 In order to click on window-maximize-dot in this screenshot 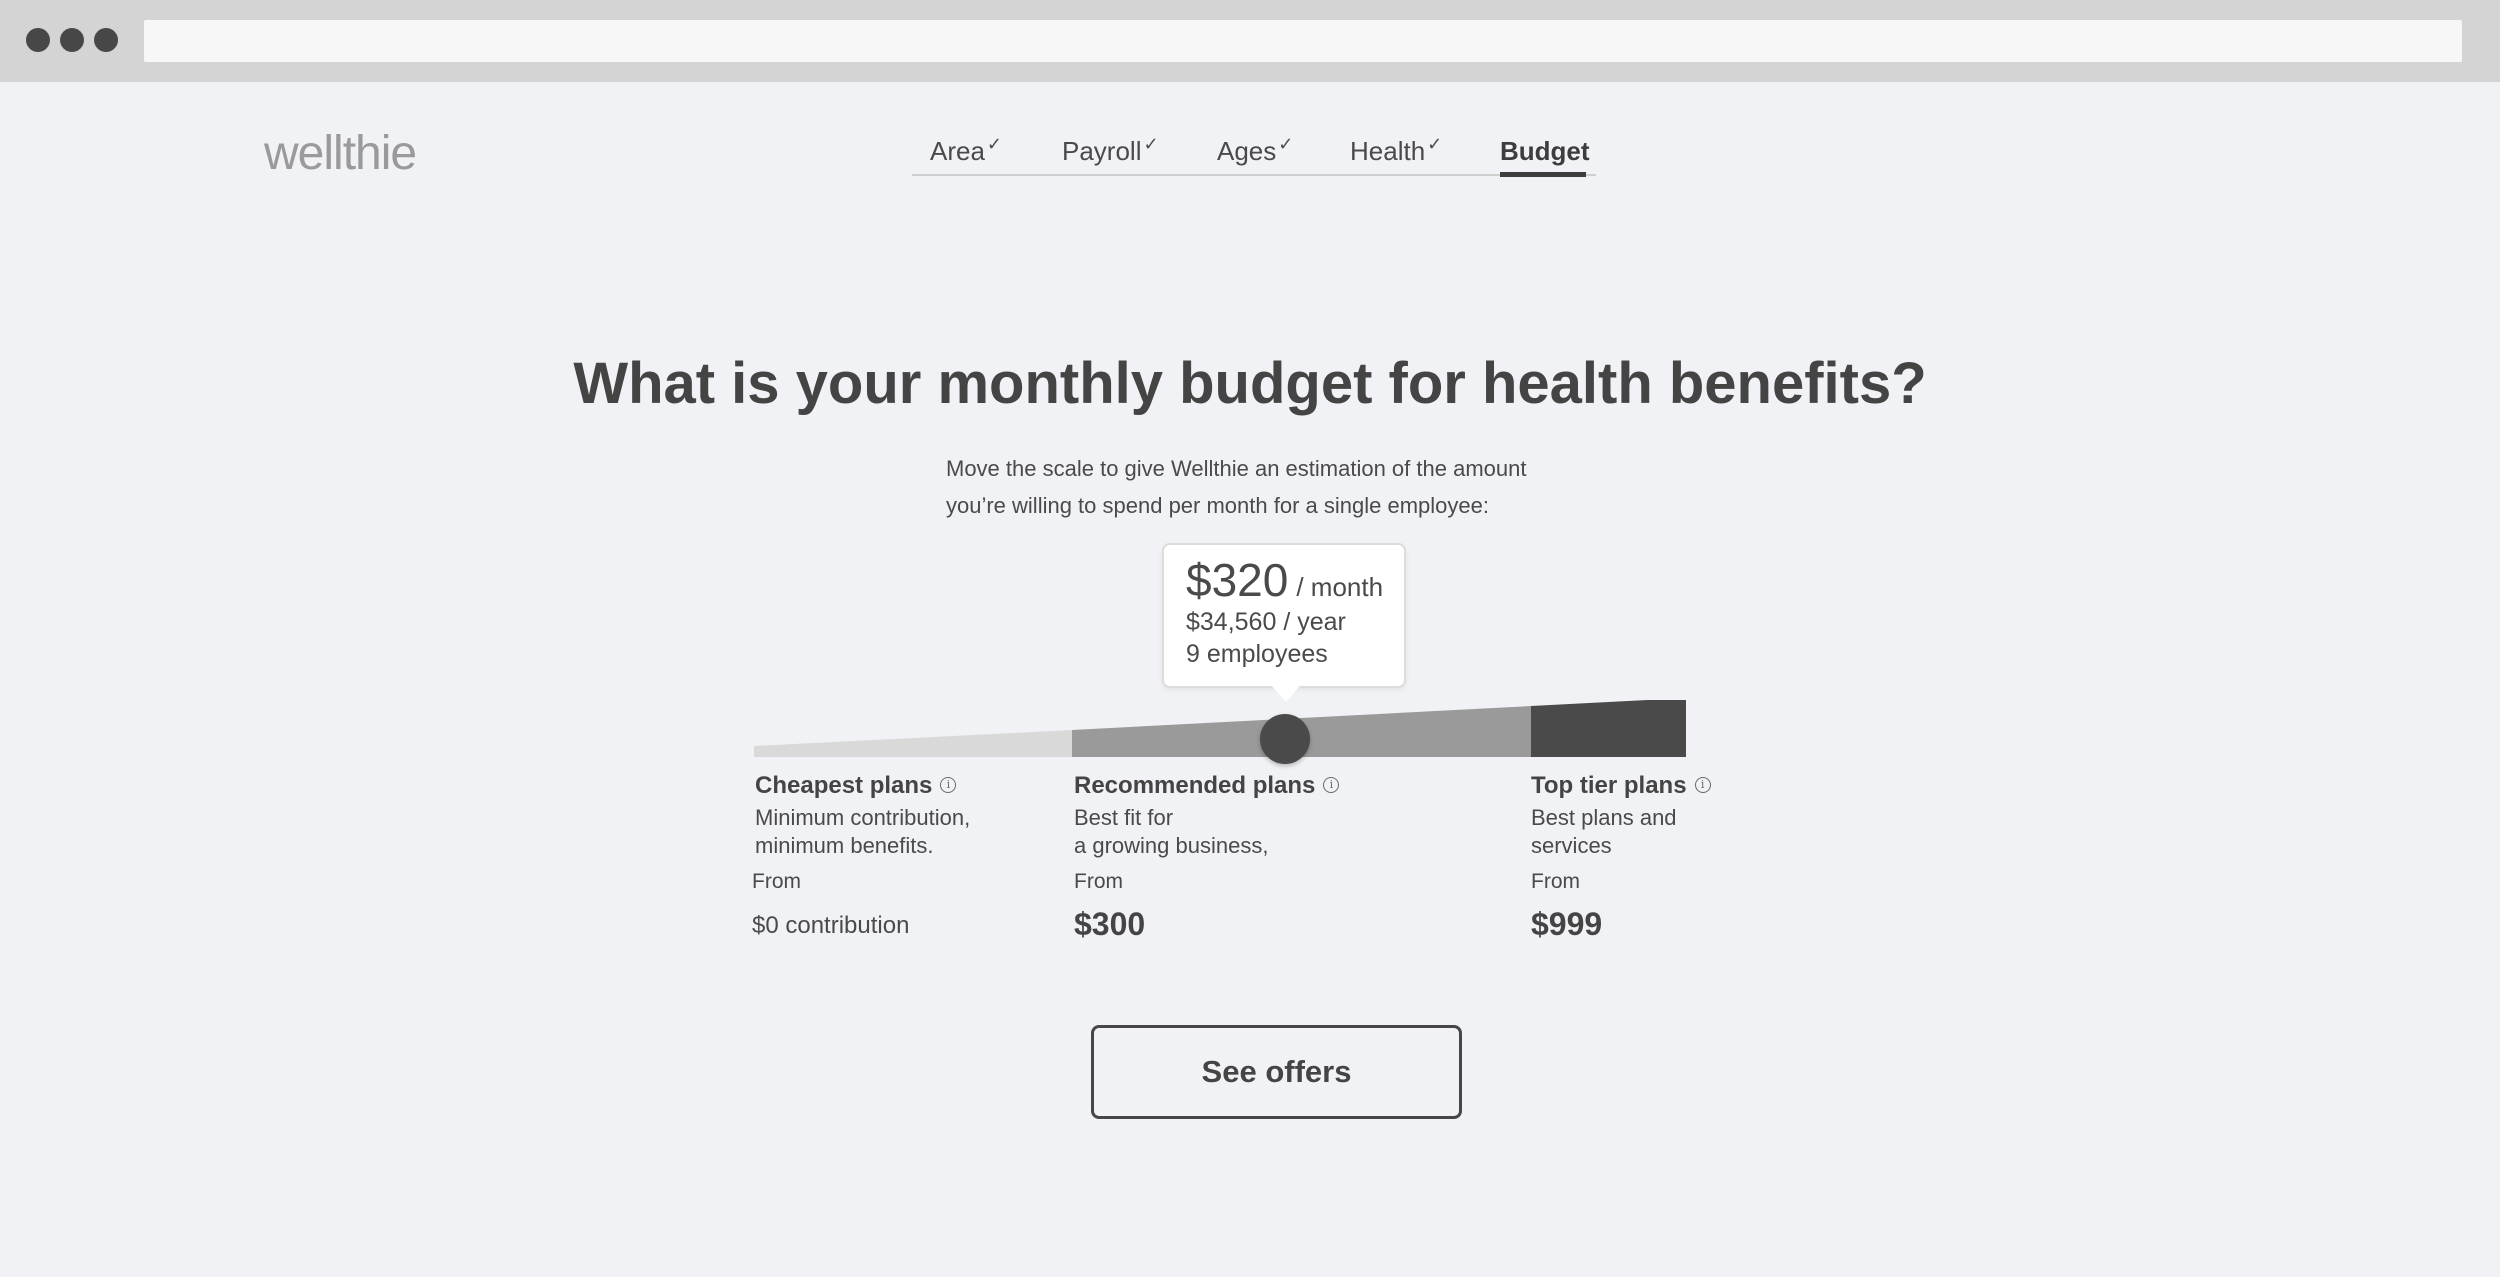, I will do `click(106, 40)`.